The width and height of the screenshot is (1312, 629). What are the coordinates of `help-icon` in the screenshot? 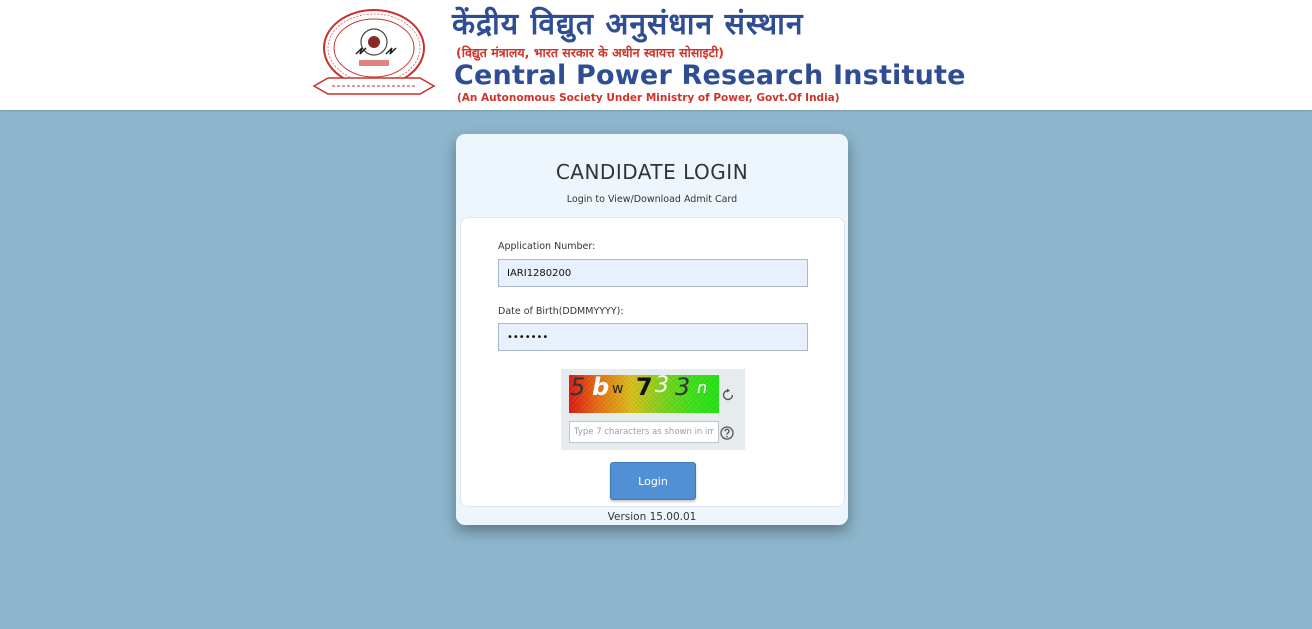 It's located at (727, 433).